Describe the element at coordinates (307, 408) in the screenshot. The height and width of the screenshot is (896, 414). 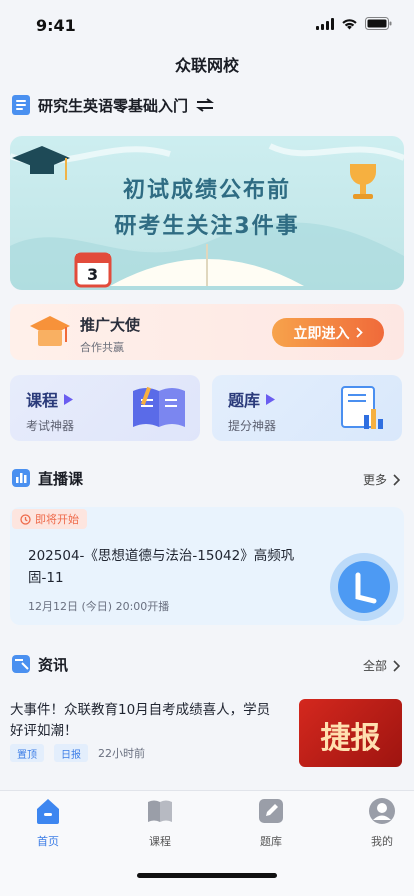
I see `question-bank-entry-card: 题库 提分神器` at that location.